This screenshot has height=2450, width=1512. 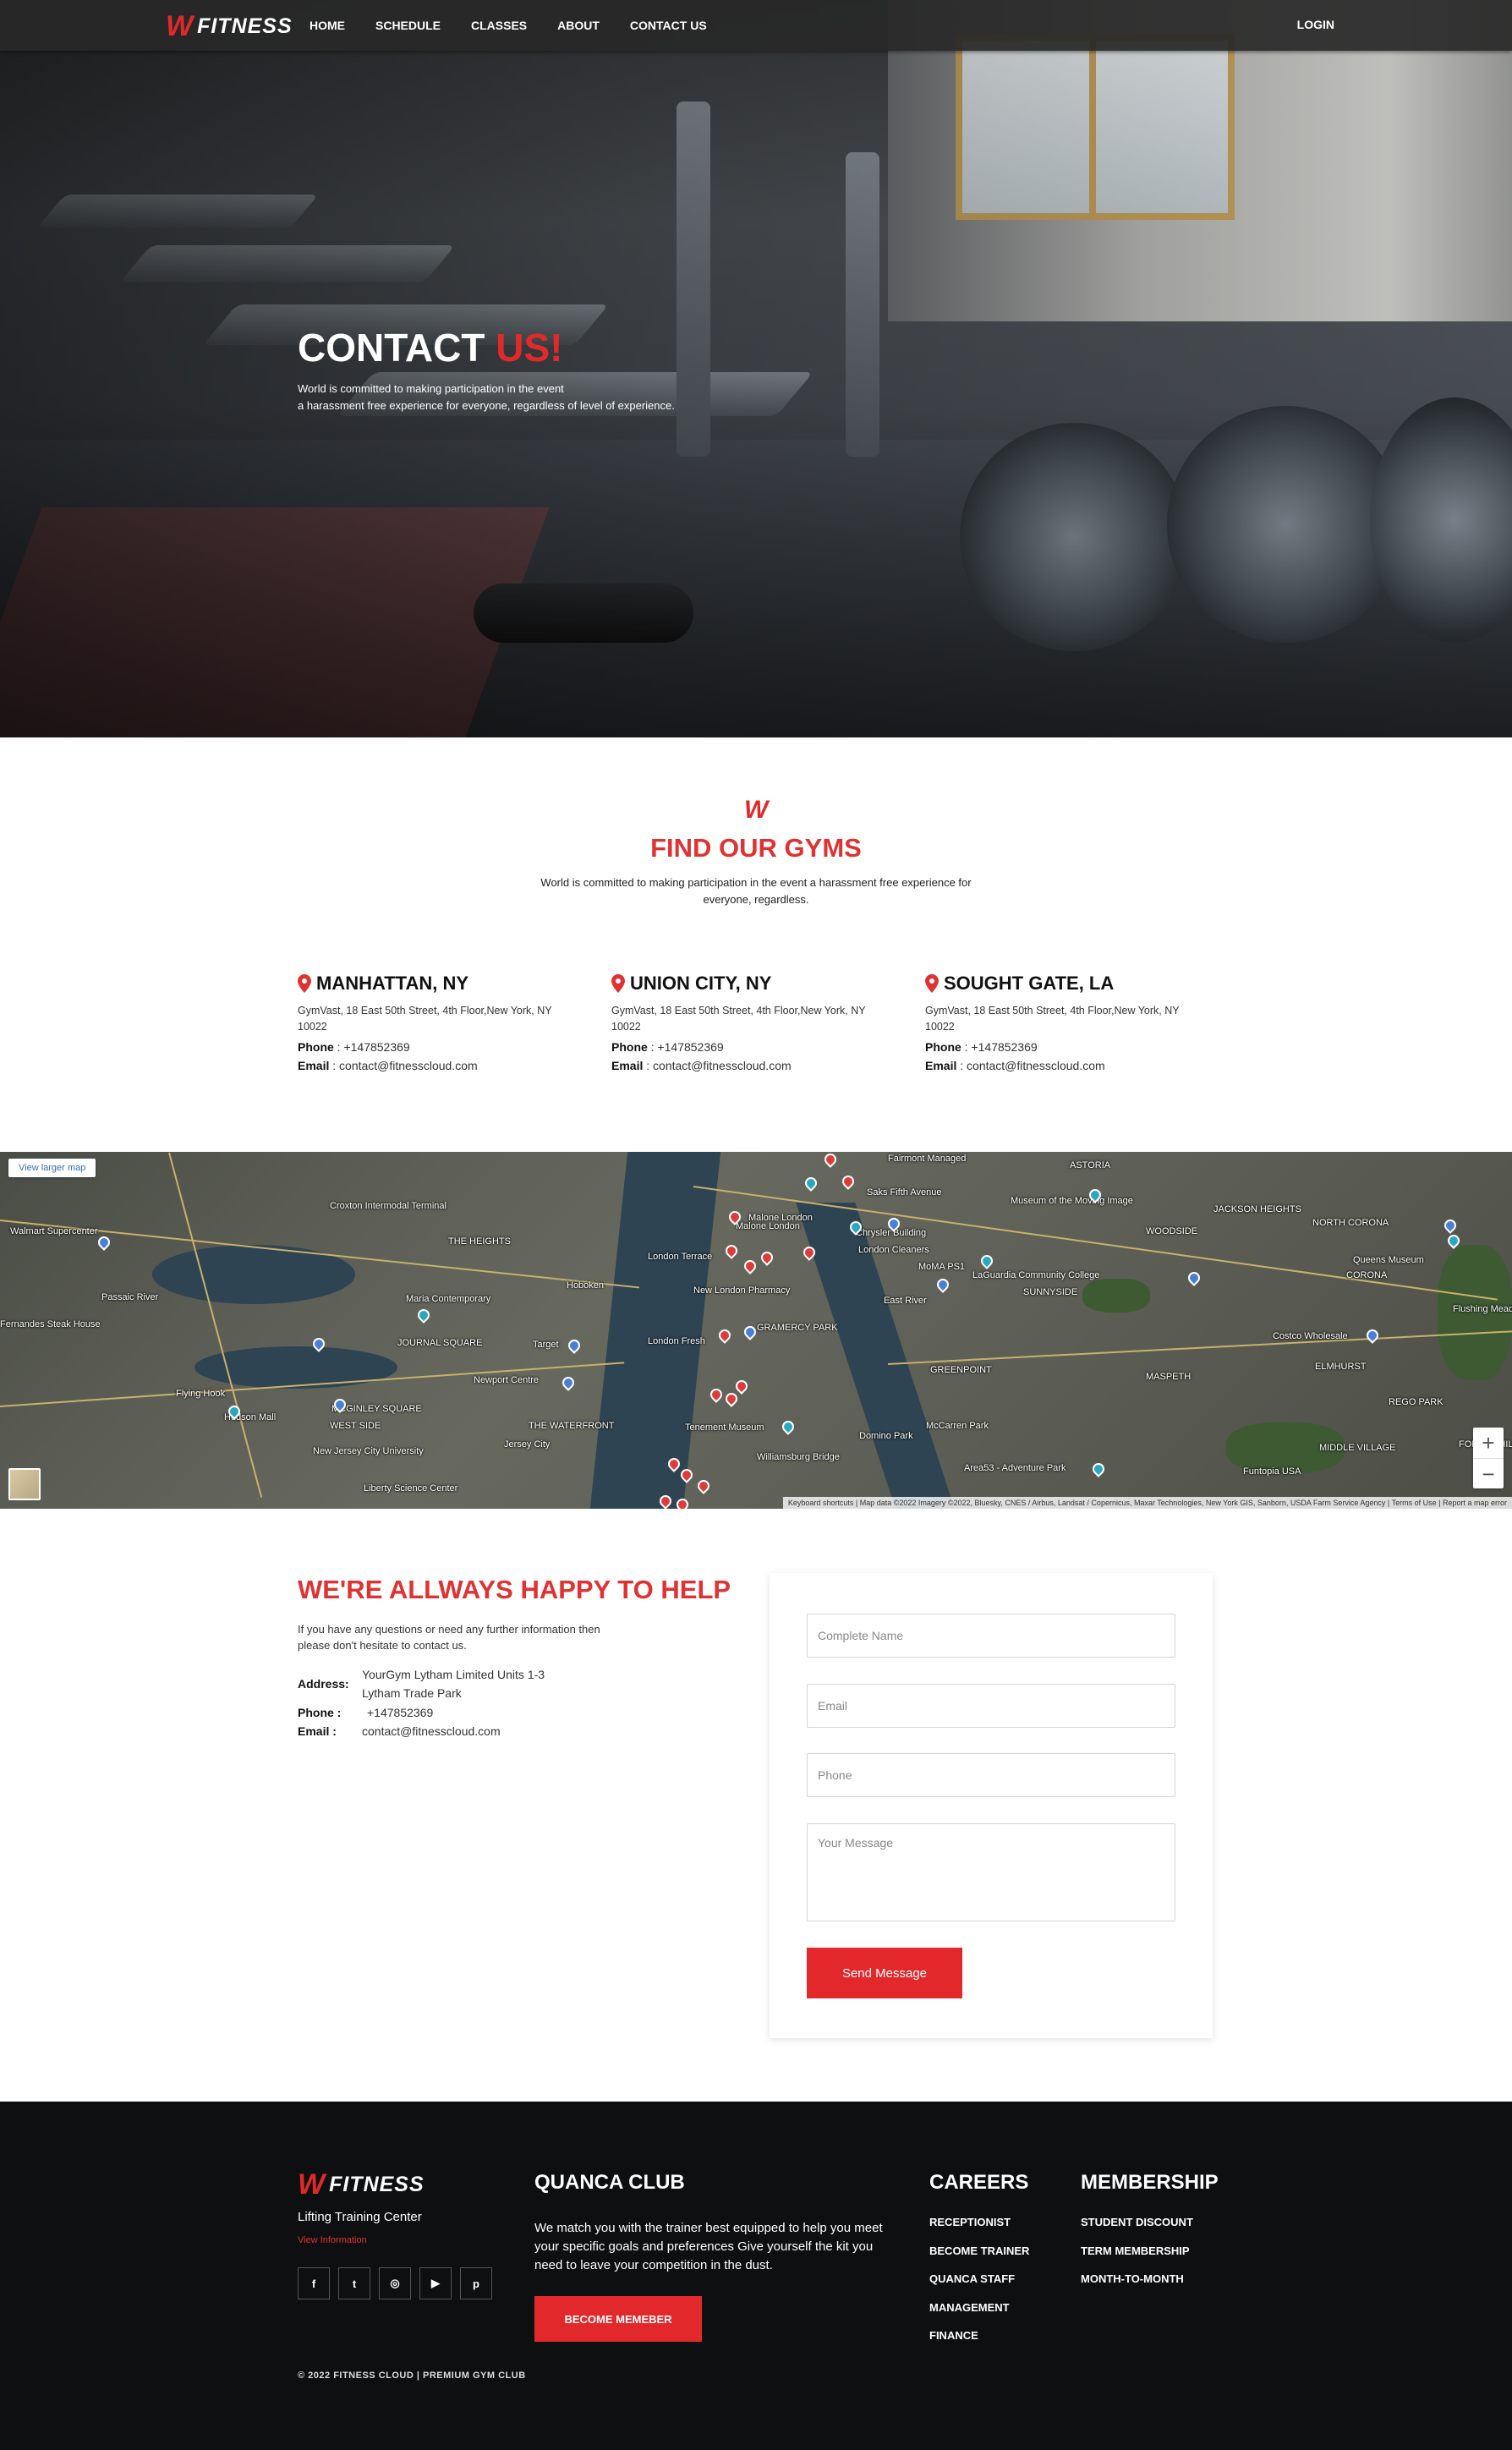 What do you see at coordinates (377, 2184) in the screenshot?
I see `brand-name: FITNESS` at bounding box center [377, 2184].